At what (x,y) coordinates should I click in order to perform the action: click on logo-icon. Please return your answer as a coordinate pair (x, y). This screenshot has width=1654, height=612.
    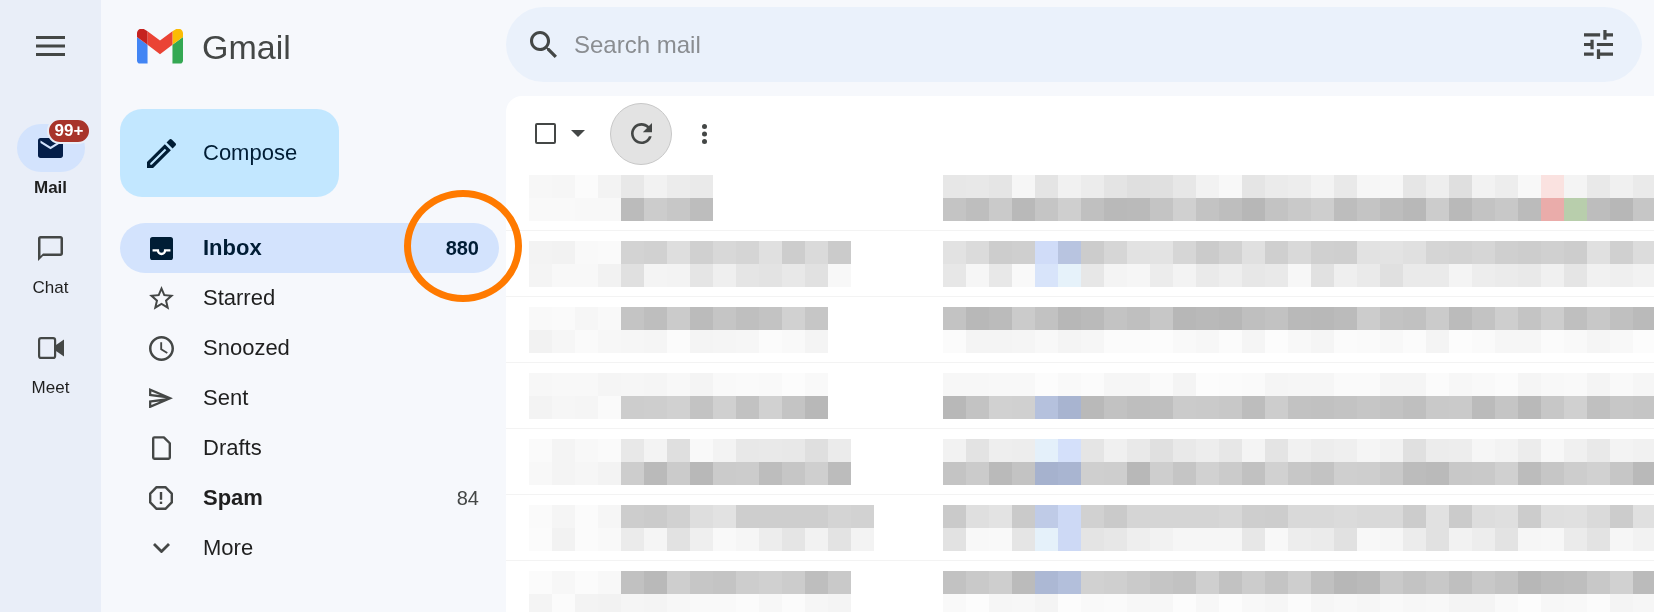
    Looking at the image, I should click on (160, 46).